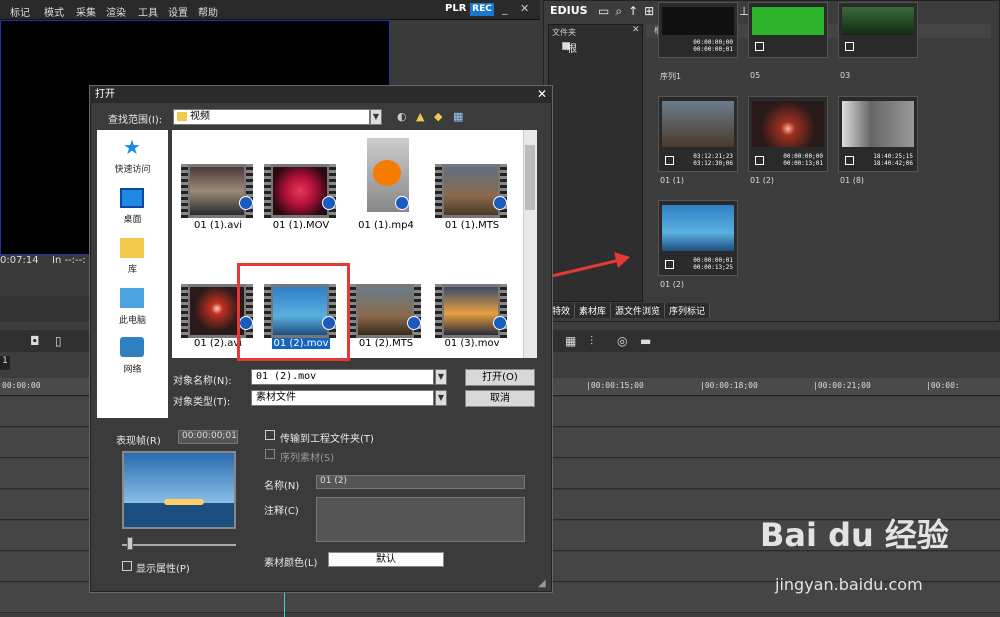 The image size is (1000, 617). Describe the element at coordinates (414, 323) in the screenshot. I see `quicktime-icon` at that location.